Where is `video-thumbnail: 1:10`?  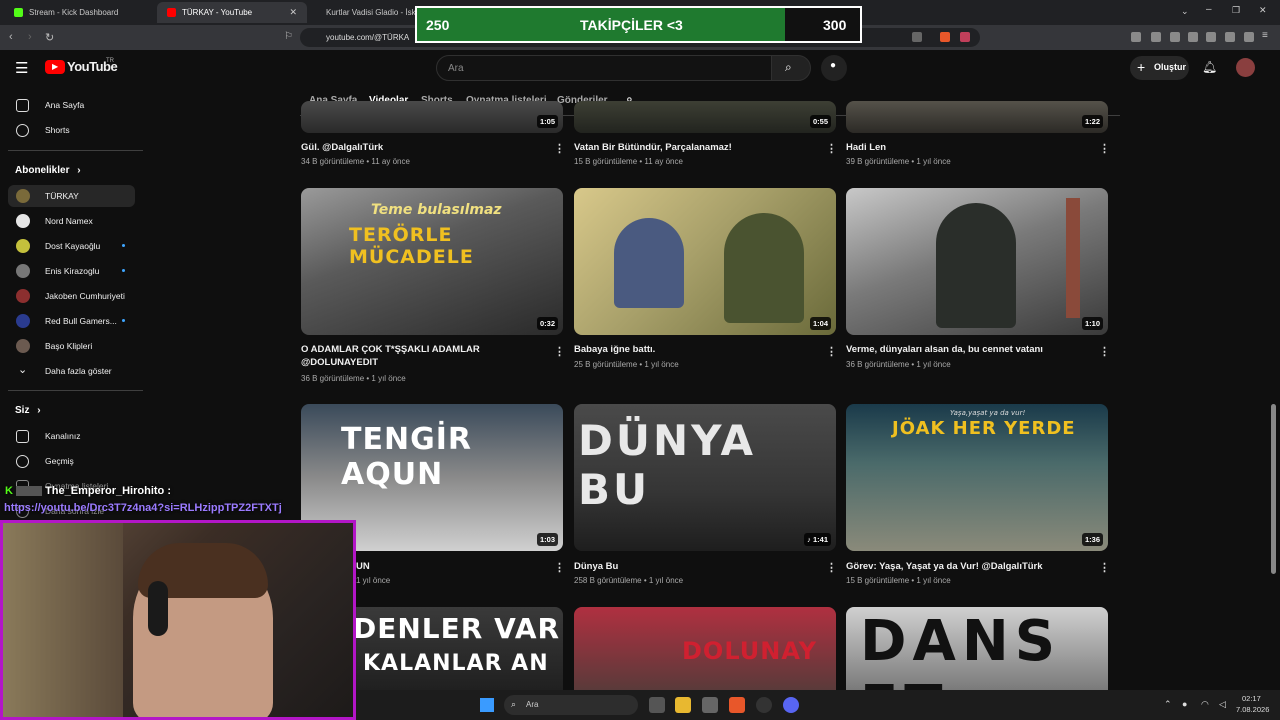
video-thumbnail: 1:10 is located at coordinates (977, 261).